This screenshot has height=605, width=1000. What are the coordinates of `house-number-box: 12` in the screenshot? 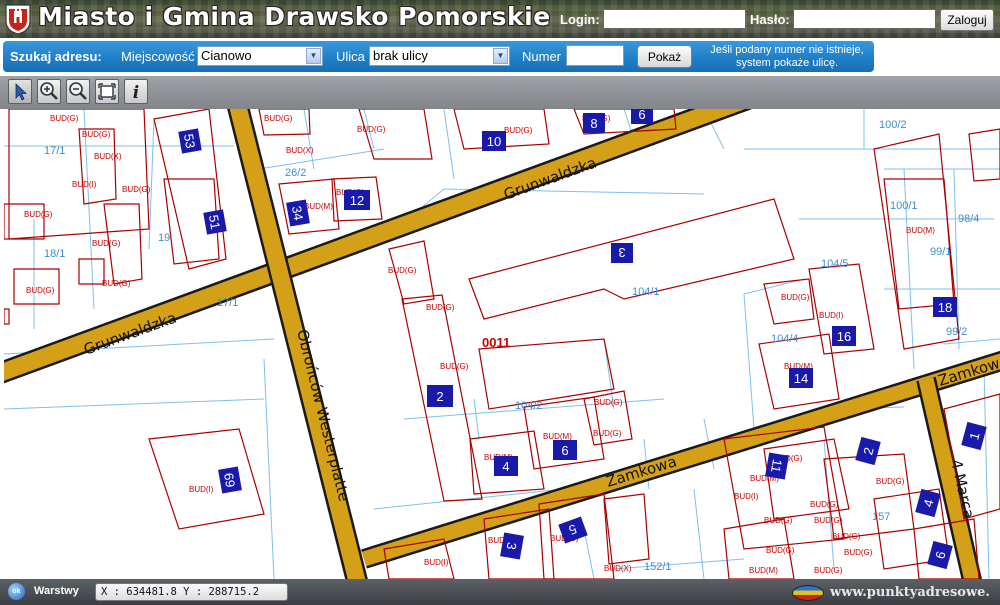 It's located at (357, 200).